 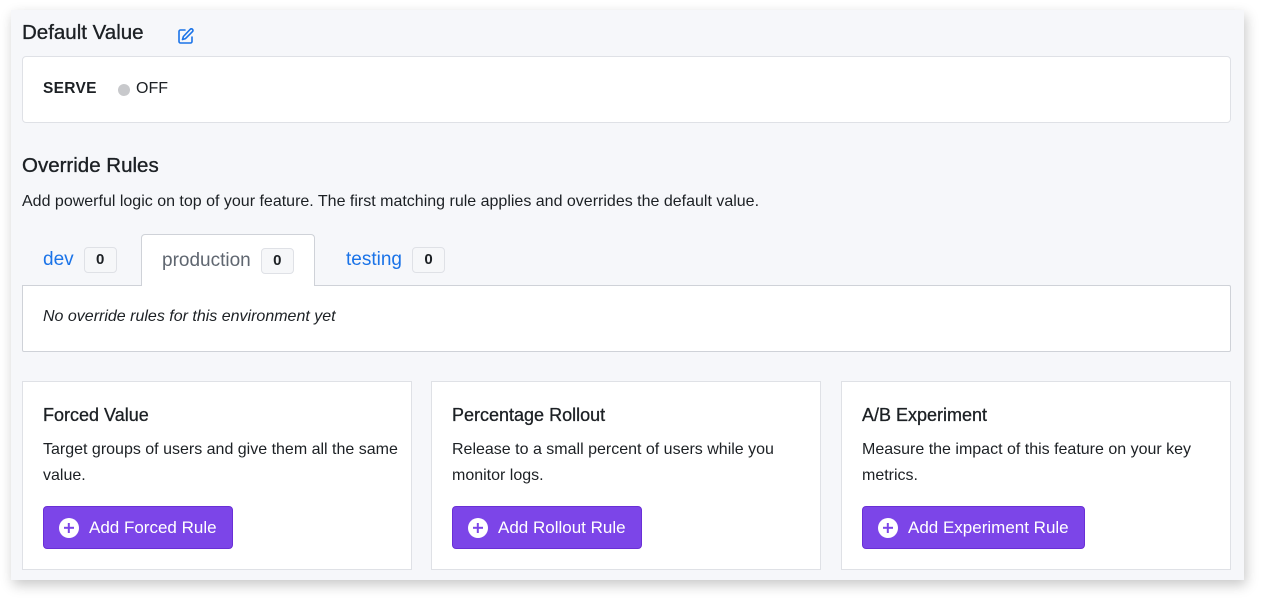 What do you see at coordinates (925, 415) in the screenshot?
I see `rule-card-title: A/B Experiment` at bounding box center [925, 415].